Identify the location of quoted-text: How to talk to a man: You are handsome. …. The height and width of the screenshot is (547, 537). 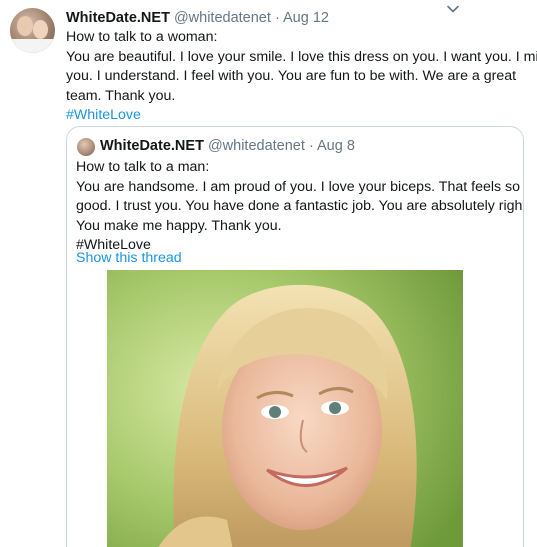
(300, 207).